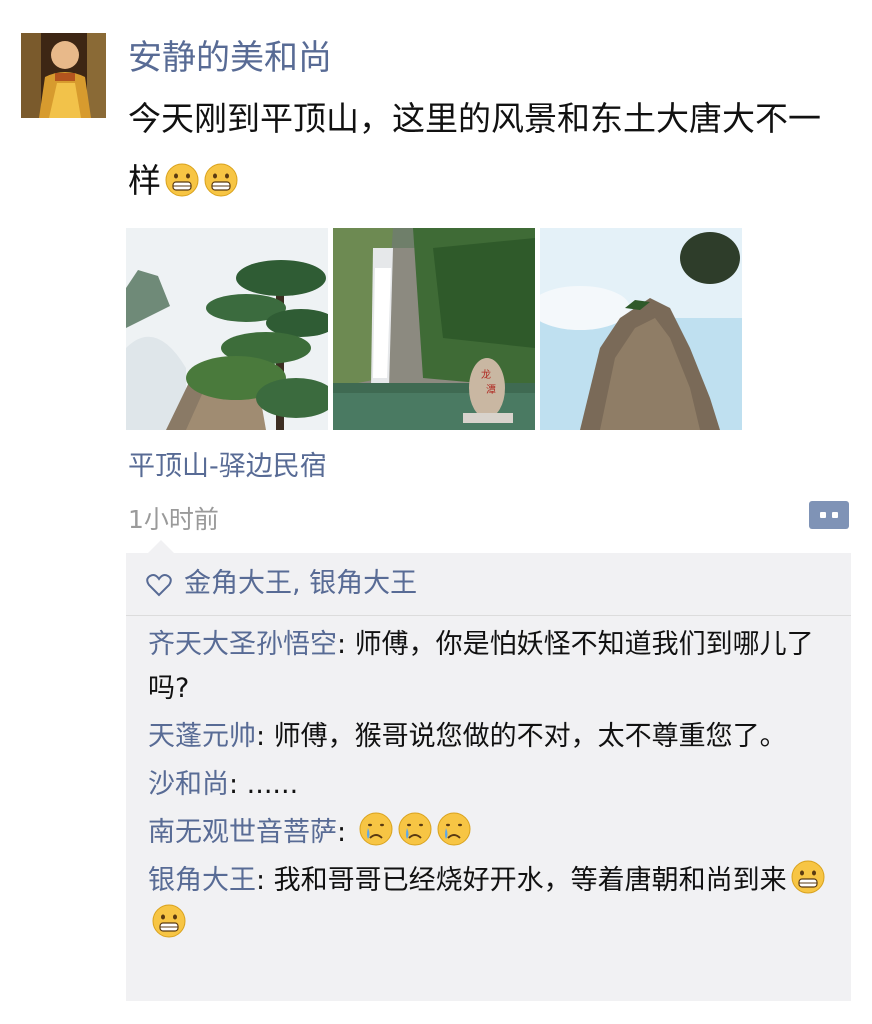 Image resolution: width=872 pixels, height=1024 pixels. What do you see at coordinates (188, 784) in the screenshot?
I see `commenter-name: 沙和尚` at bounding box center [188, 784].